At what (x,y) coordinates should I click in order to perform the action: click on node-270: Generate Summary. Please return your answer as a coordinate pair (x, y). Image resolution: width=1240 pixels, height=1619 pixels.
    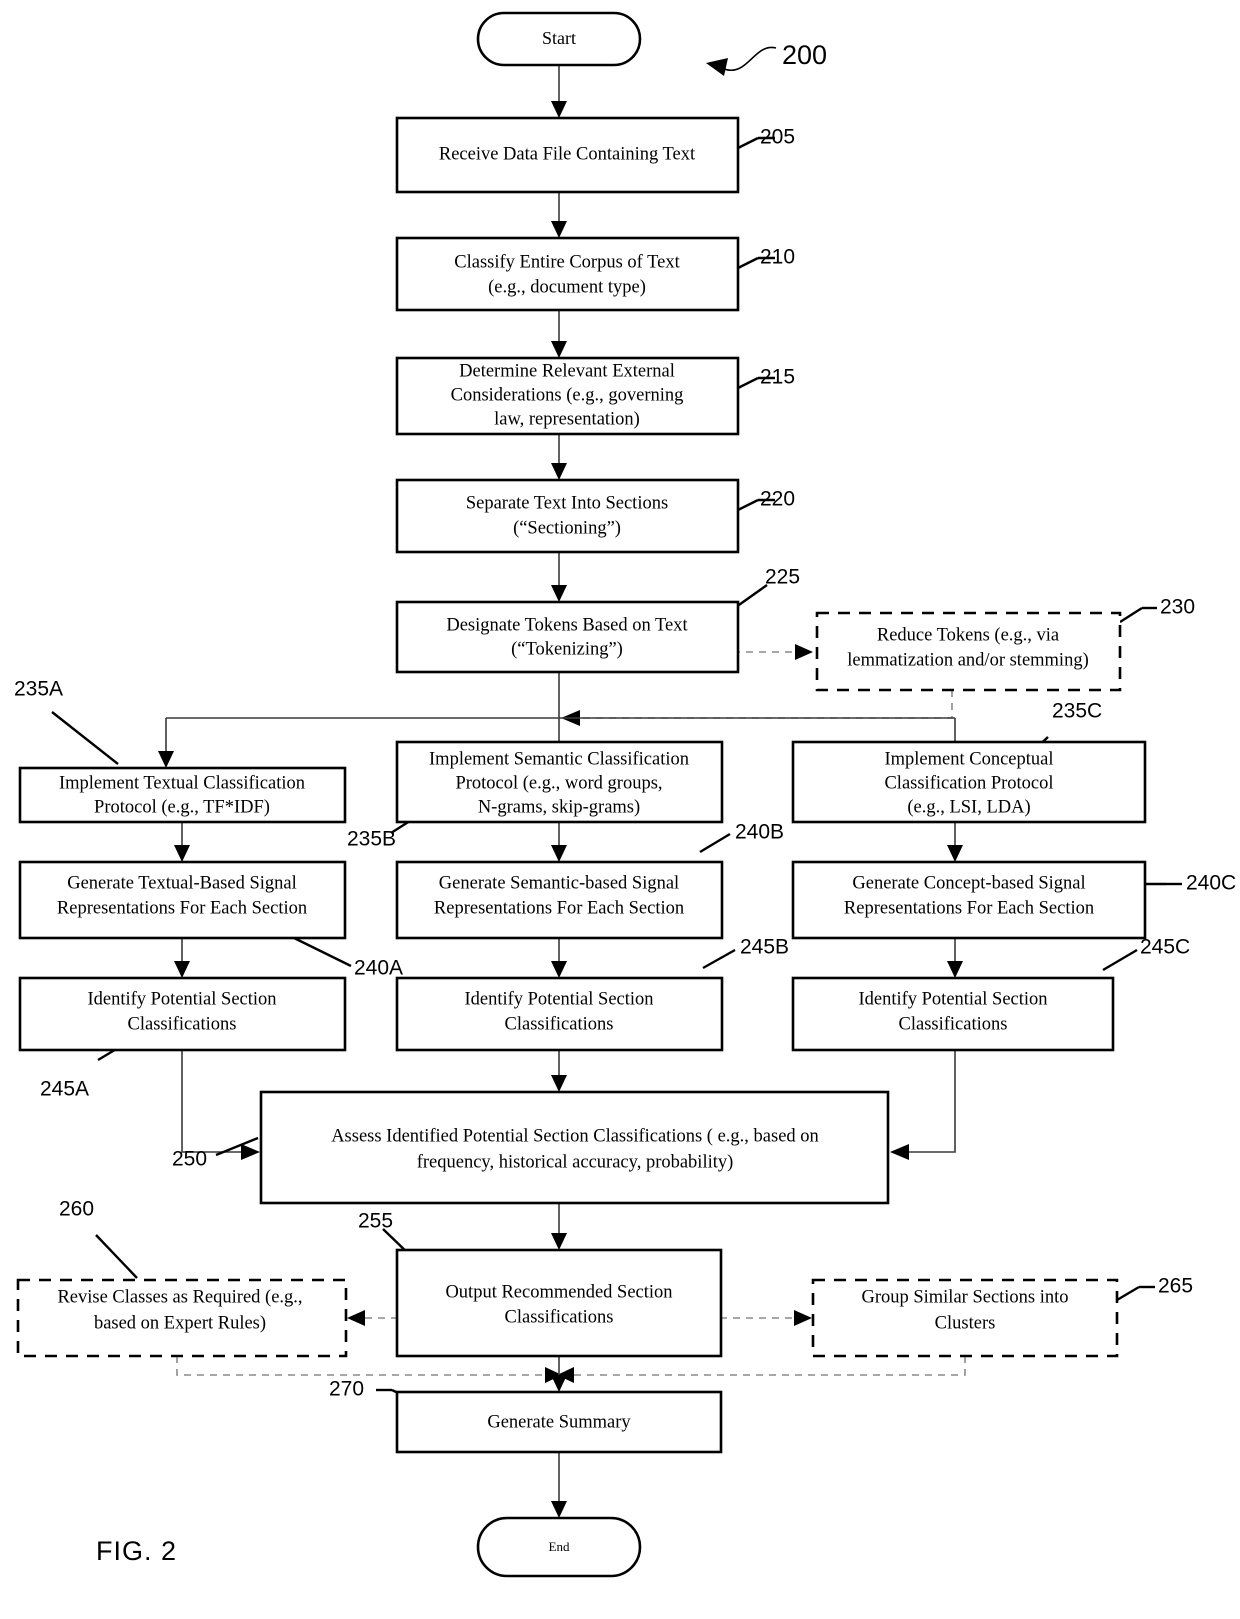
    Looking at the image, I should click on (559, 1422).